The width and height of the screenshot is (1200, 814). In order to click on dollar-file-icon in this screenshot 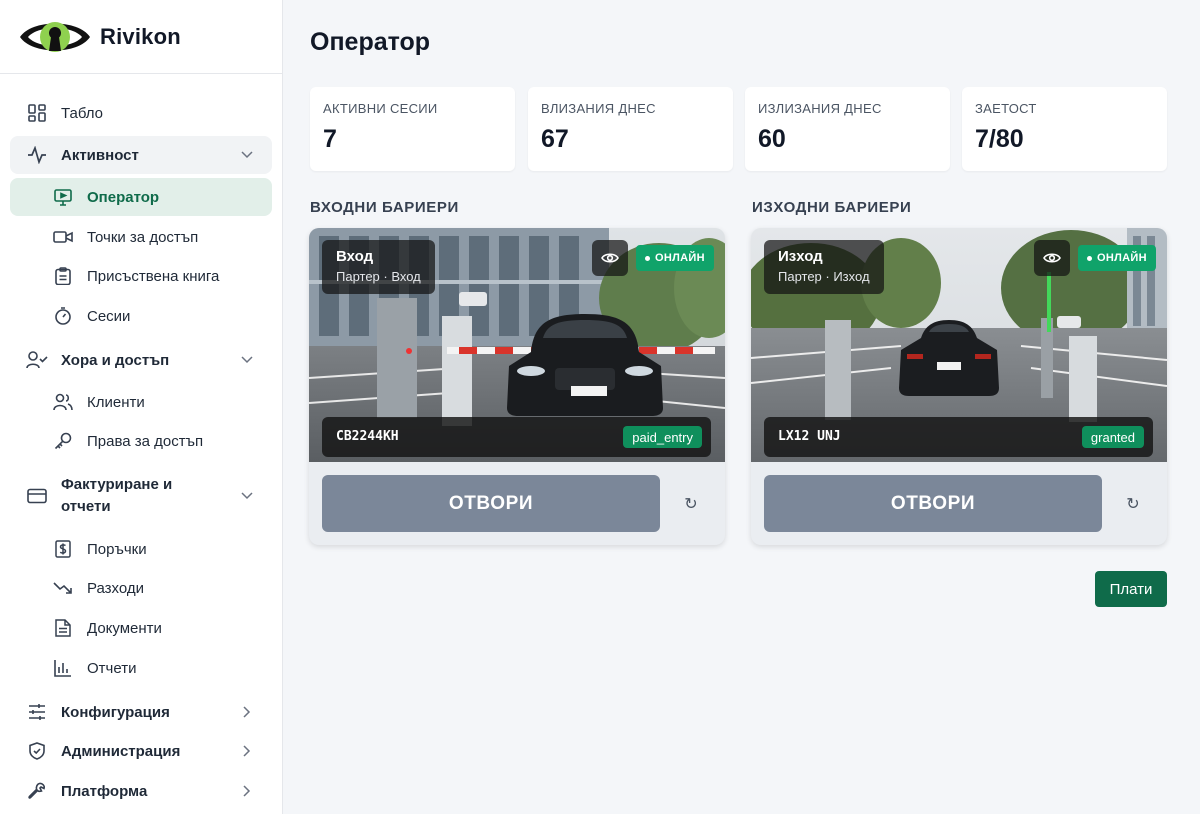, I will do `click(63, 549)`.